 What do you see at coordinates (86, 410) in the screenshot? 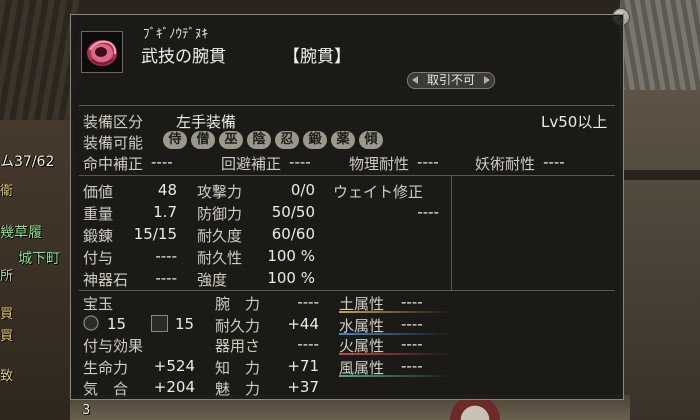
I see `hud-number: 3` at bounding box center [86, 410].